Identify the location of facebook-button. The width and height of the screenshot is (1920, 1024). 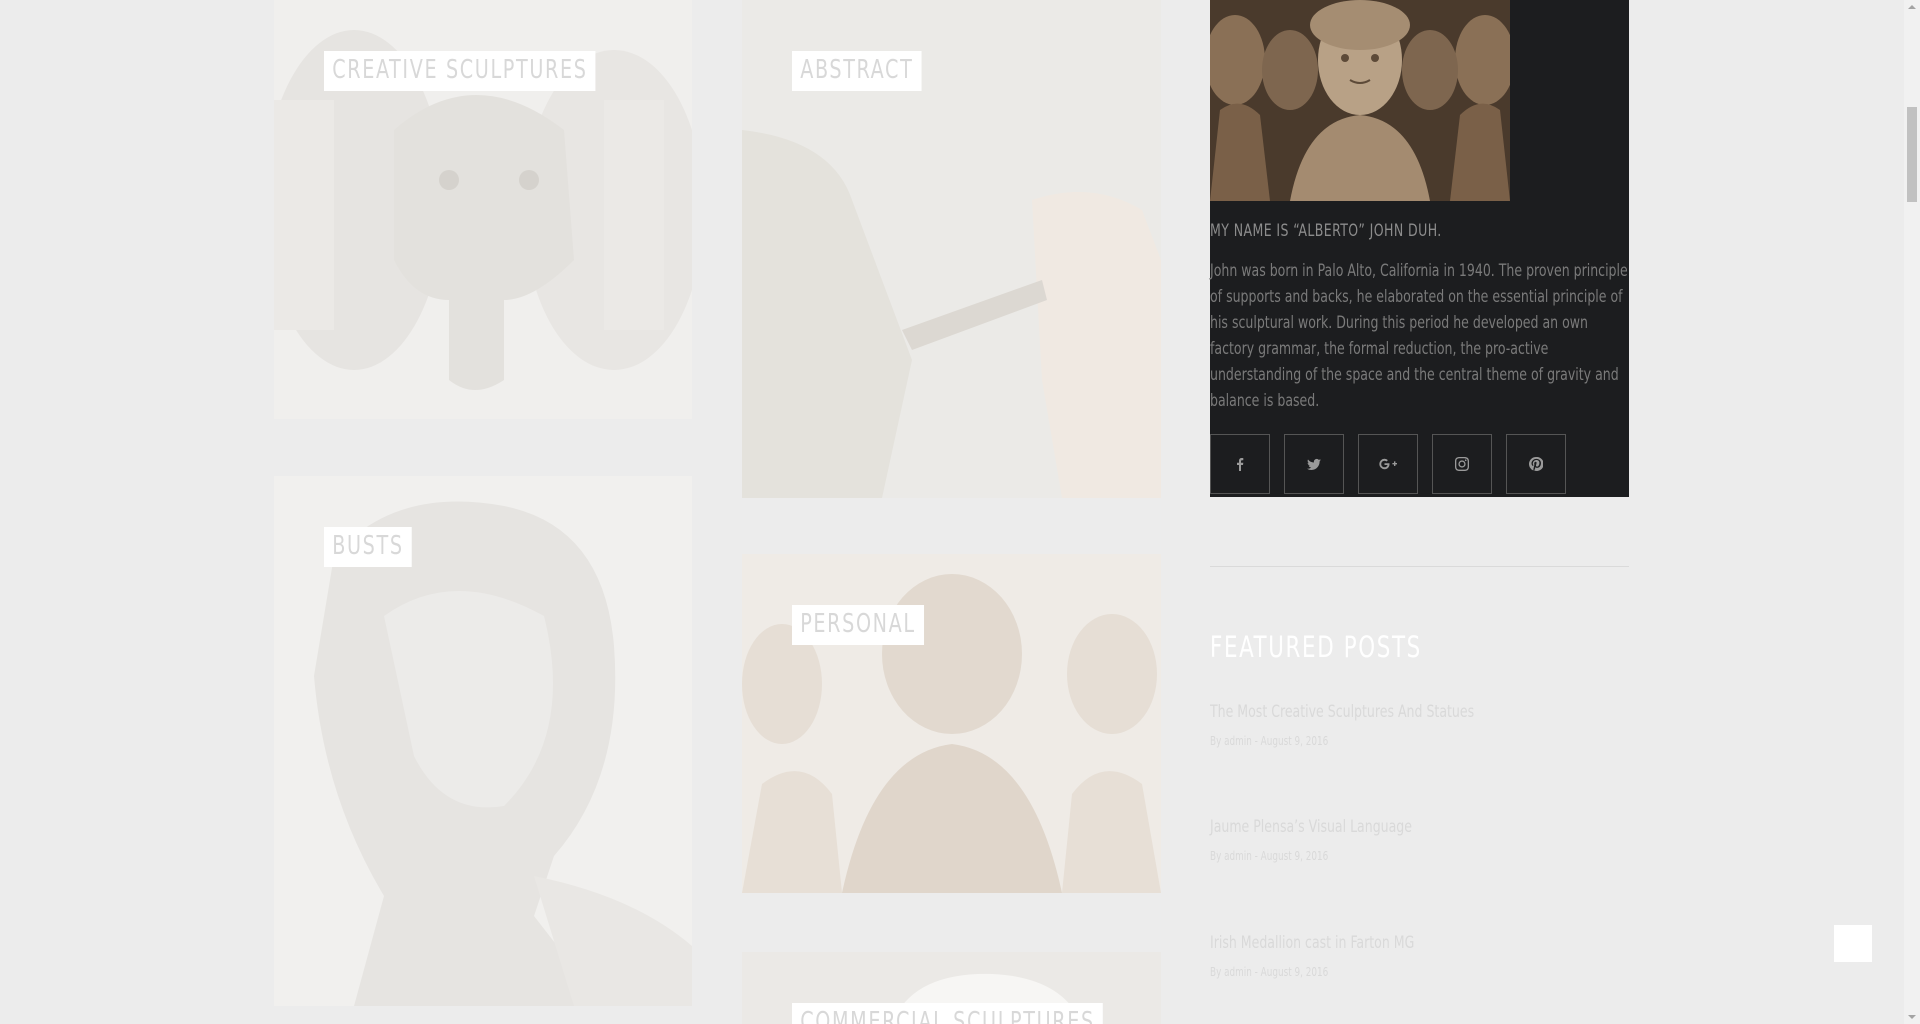
(1240, 464).